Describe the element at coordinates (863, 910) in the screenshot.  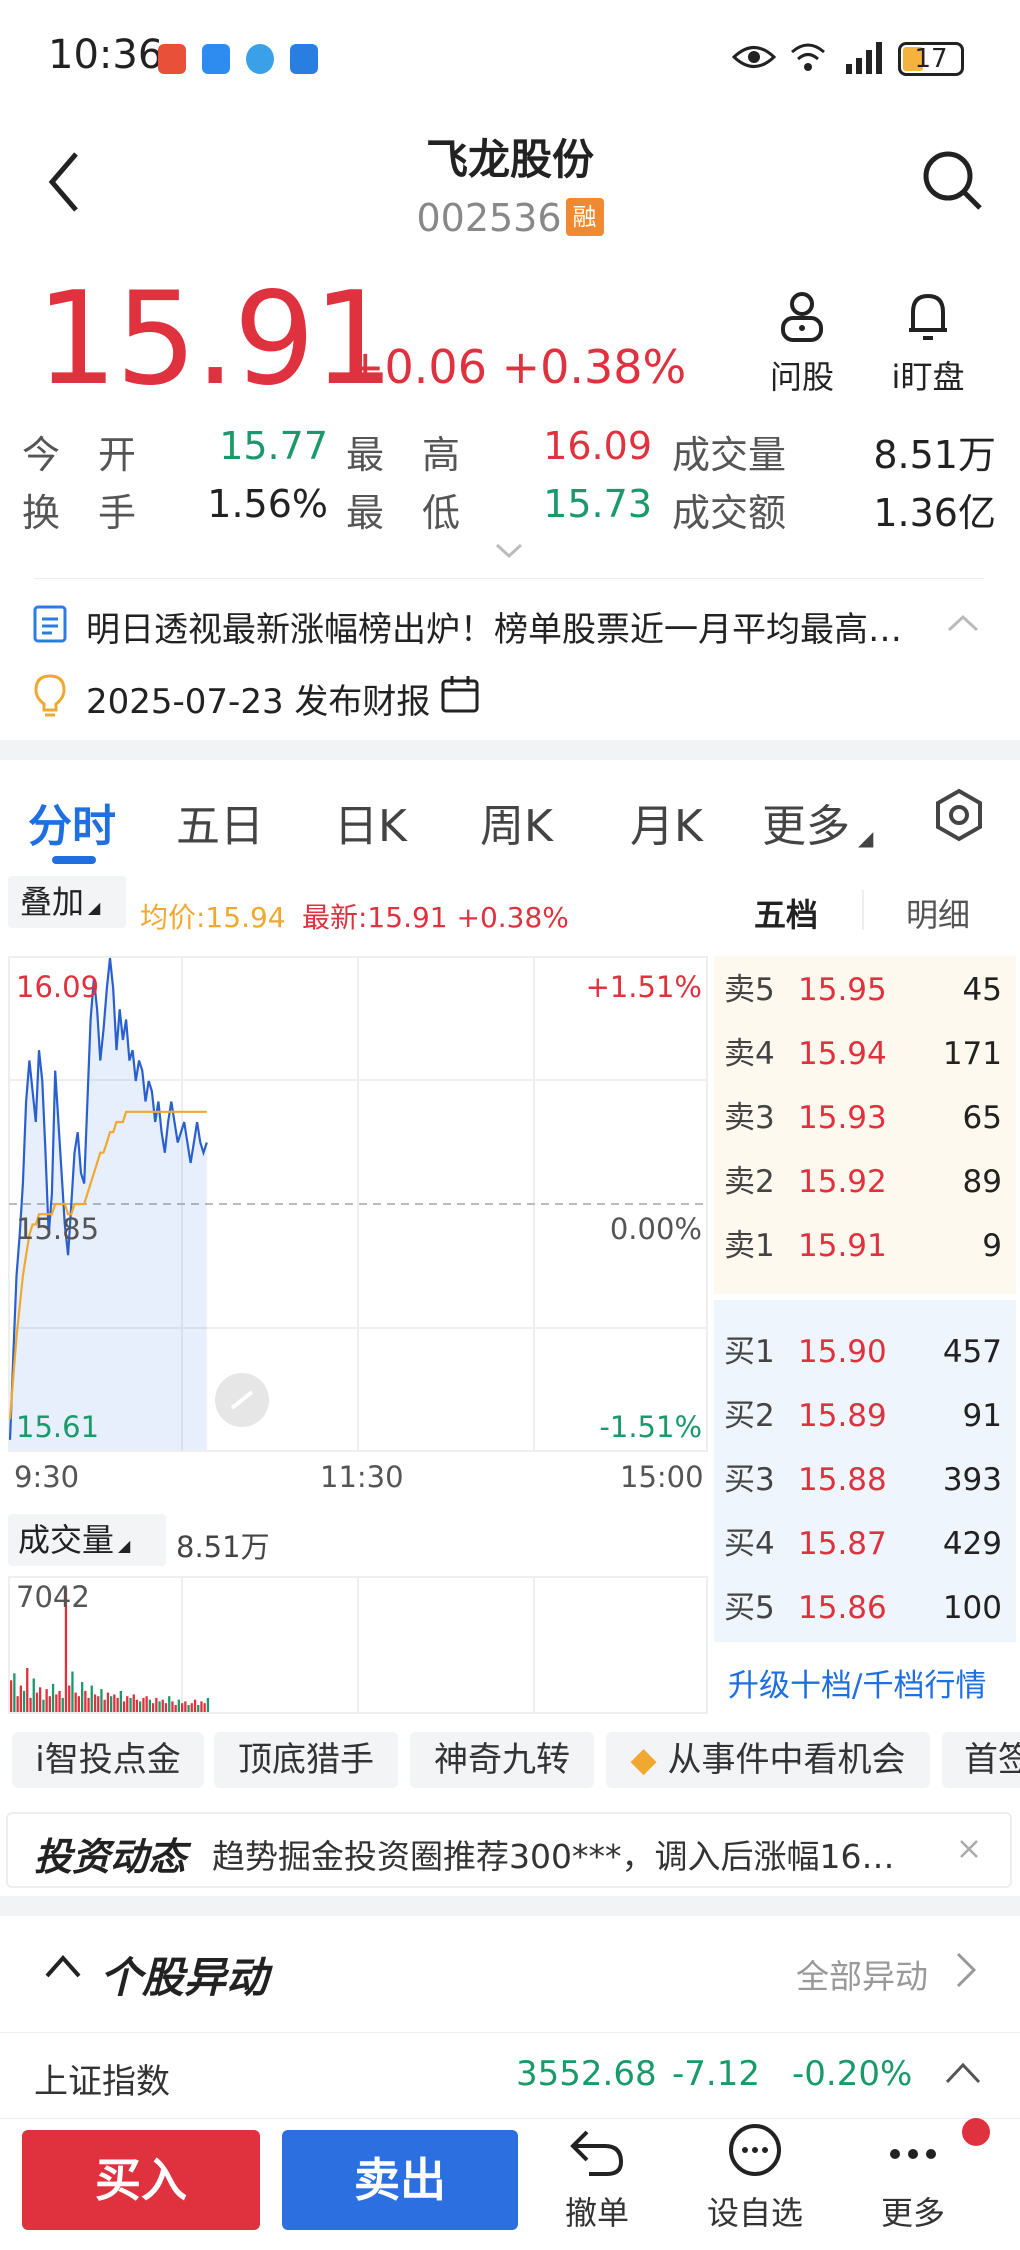
I see `divider` at that location.